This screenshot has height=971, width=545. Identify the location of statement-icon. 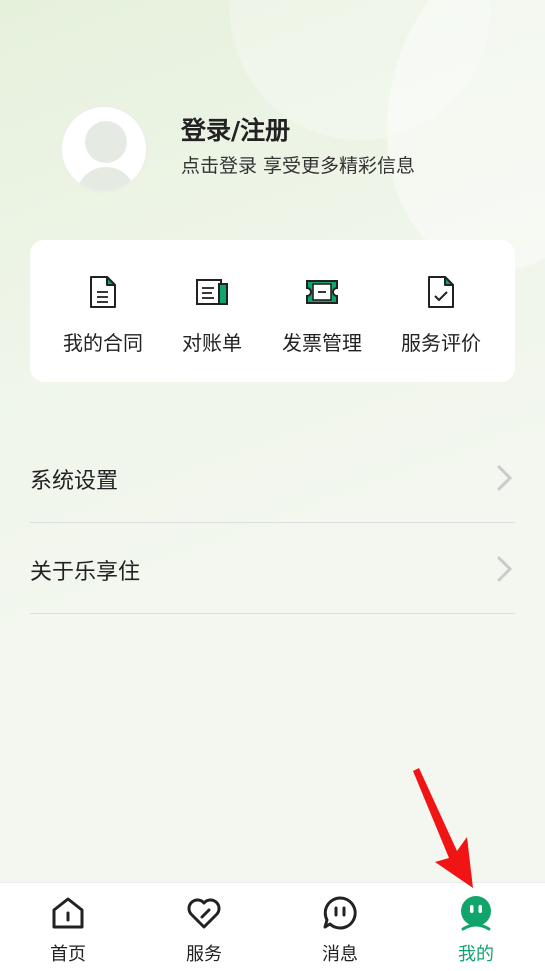
(212, 292).